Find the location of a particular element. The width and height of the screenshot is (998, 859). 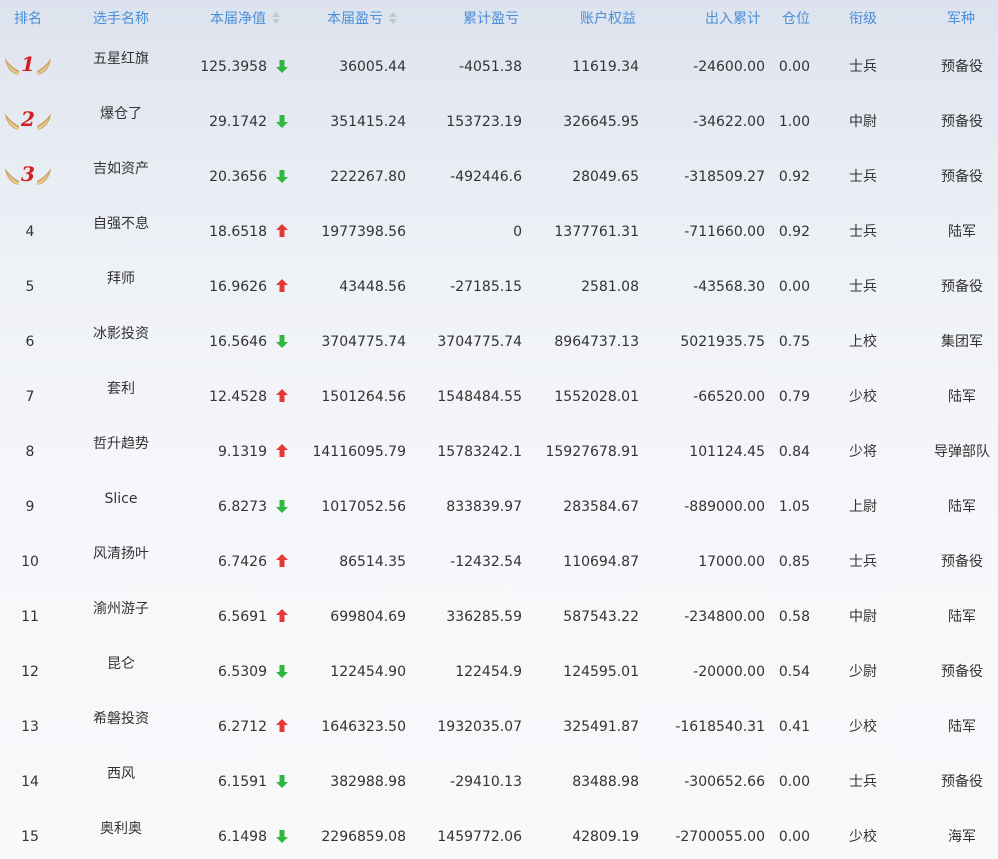

player-name: 昆仑 is located at coordinates (121, 664).